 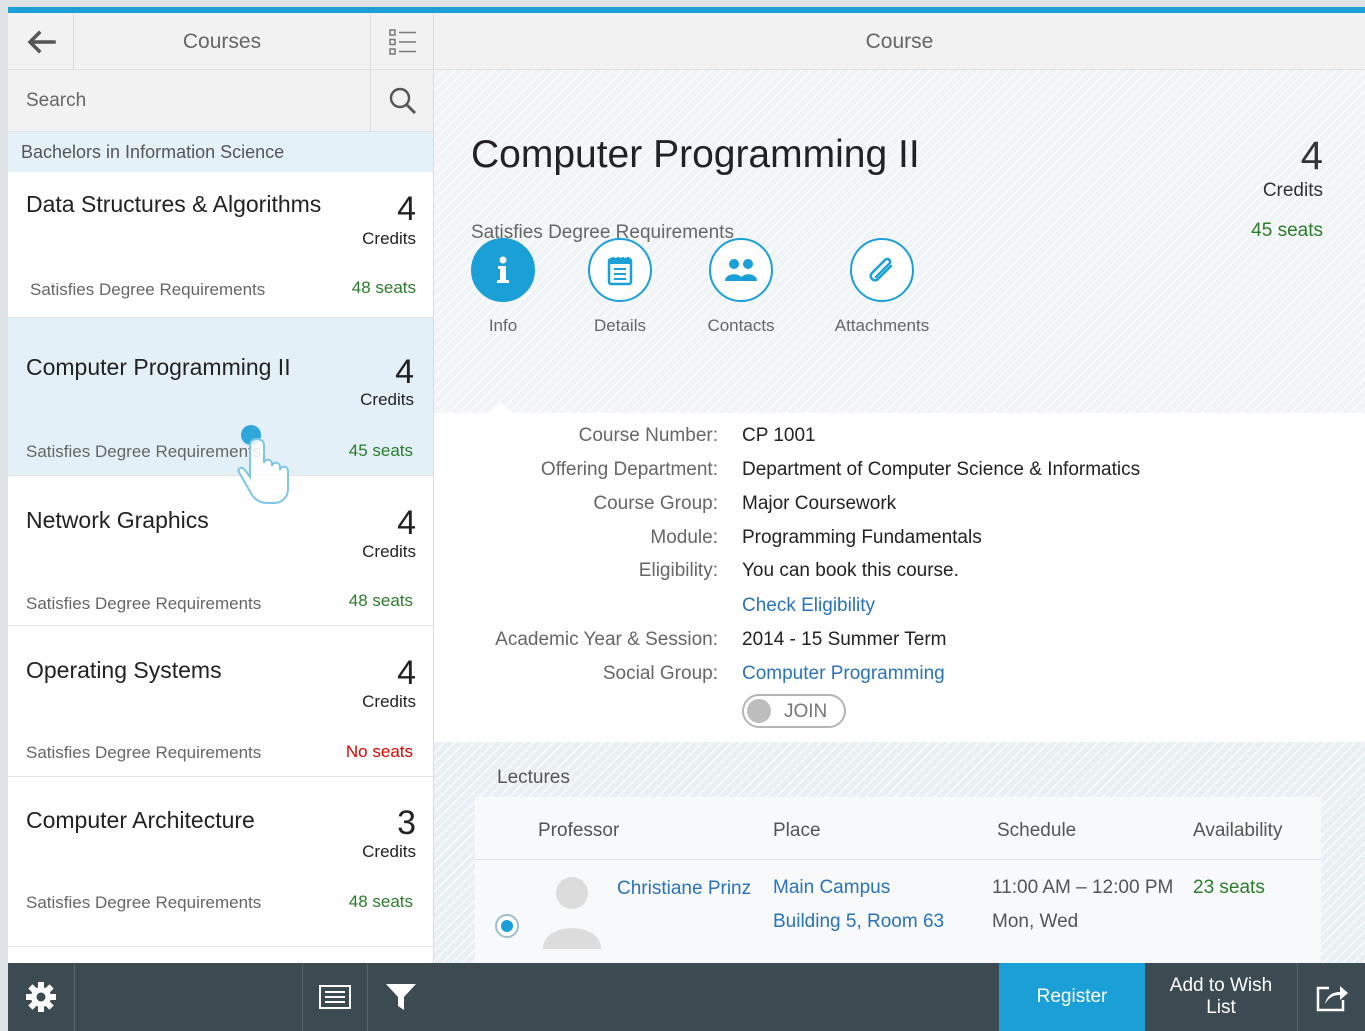 What do you see at coordinates (1229, 887) in the screenshot?
I see `lecture-availability: 23 seats` at bounding box center [1229, 887].